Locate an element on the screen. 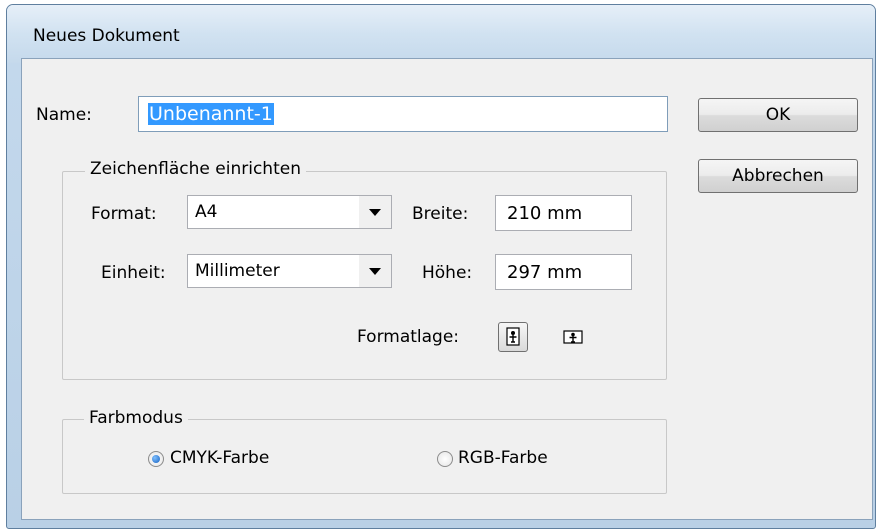  cmyk-radio is located at coordinates (156, 459).